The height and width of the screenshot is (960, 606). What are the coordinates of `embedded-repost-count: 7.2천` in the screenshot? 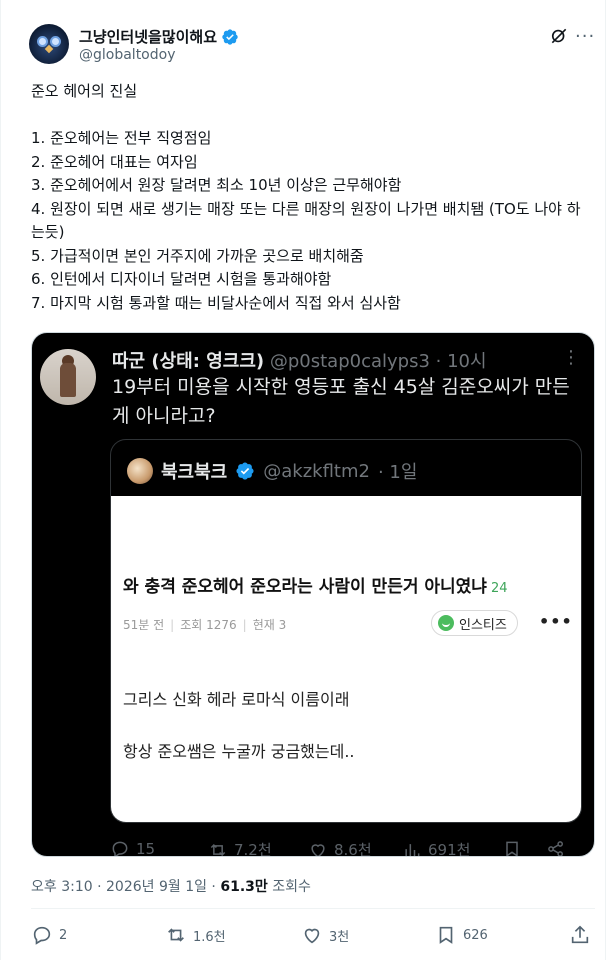 It's located at (253, 849).